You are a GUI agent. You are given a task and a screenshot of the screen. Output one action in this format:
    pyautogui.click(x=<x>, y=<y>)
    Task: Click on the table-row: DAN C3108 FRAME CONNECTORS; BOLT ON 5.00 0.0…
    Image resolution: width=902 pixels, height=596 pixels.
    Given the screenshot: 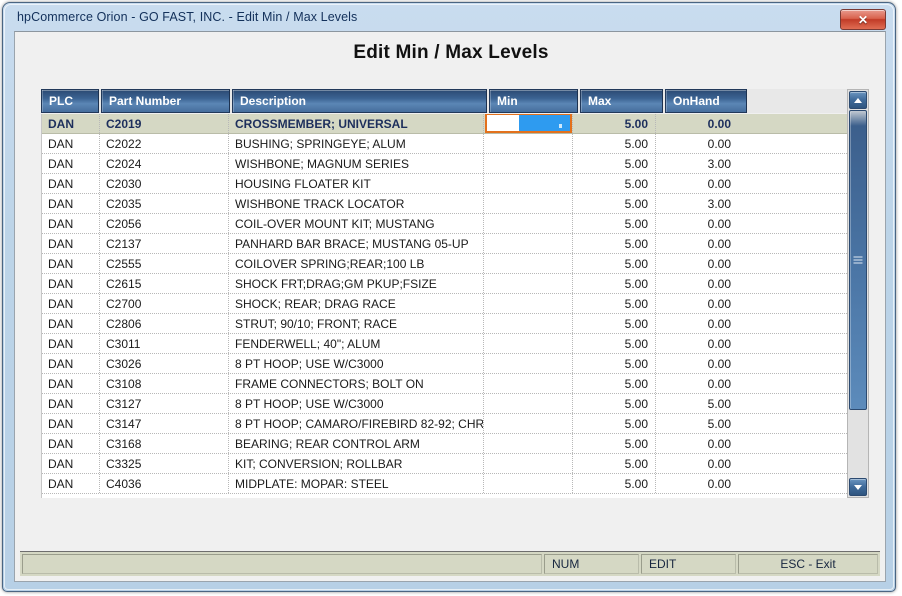 What is the action you would take?
    pyautogui.click(x=444, y=384)
    